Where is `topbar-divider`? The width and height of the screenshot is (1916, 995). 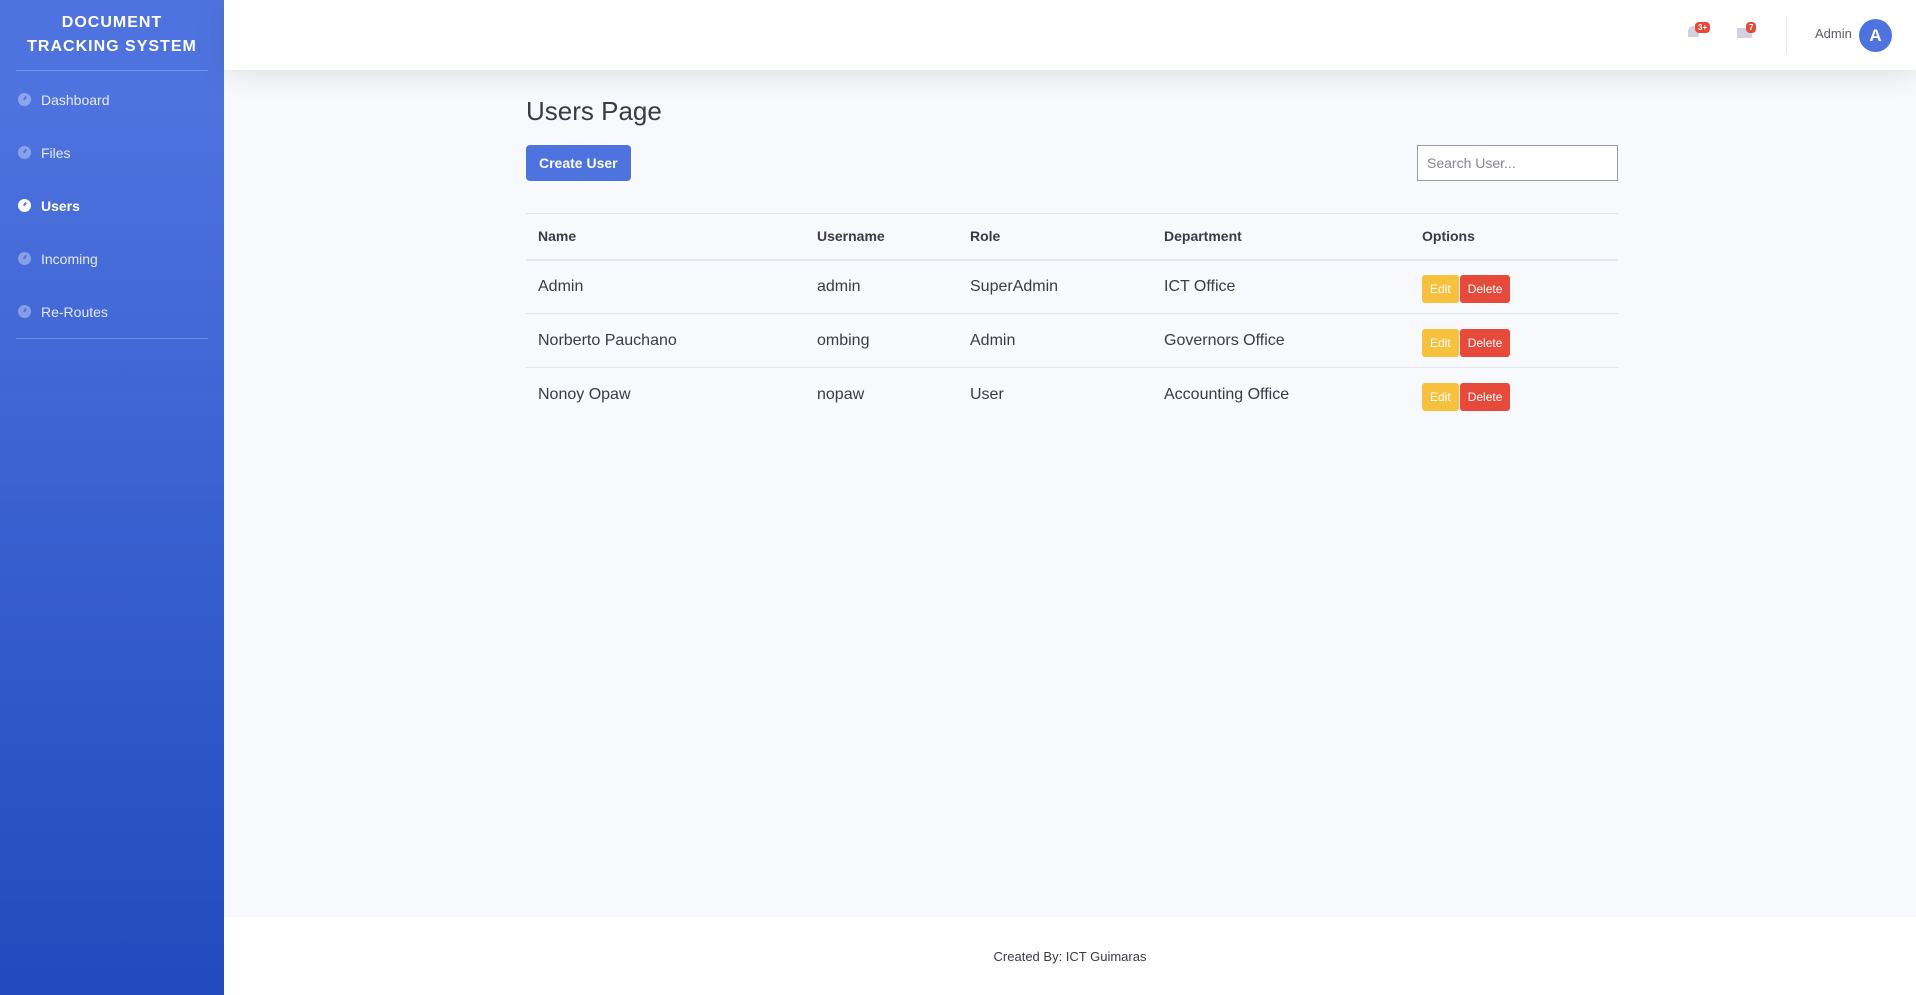 topbar-divider is located at coordinates (1786, 35).